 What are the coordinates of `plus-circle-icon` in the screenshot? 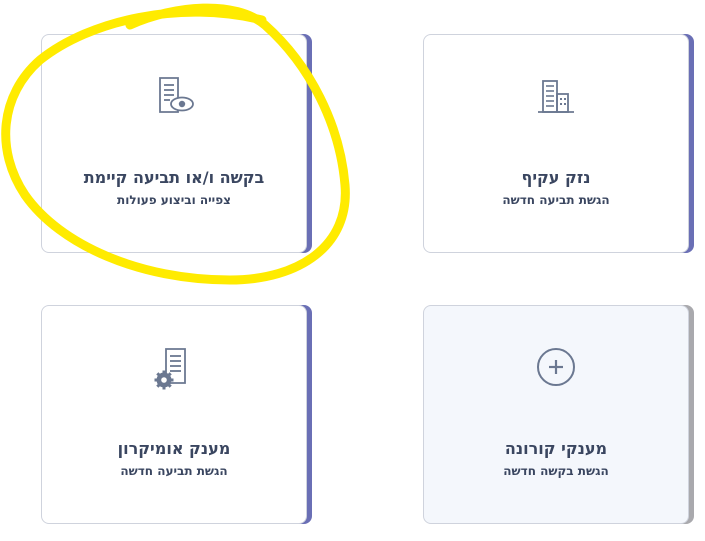 It's located at (556, 368).